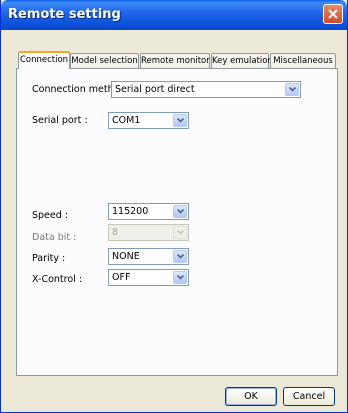  I want to click on tab-model-selection: Model selection, so click(104, 60).